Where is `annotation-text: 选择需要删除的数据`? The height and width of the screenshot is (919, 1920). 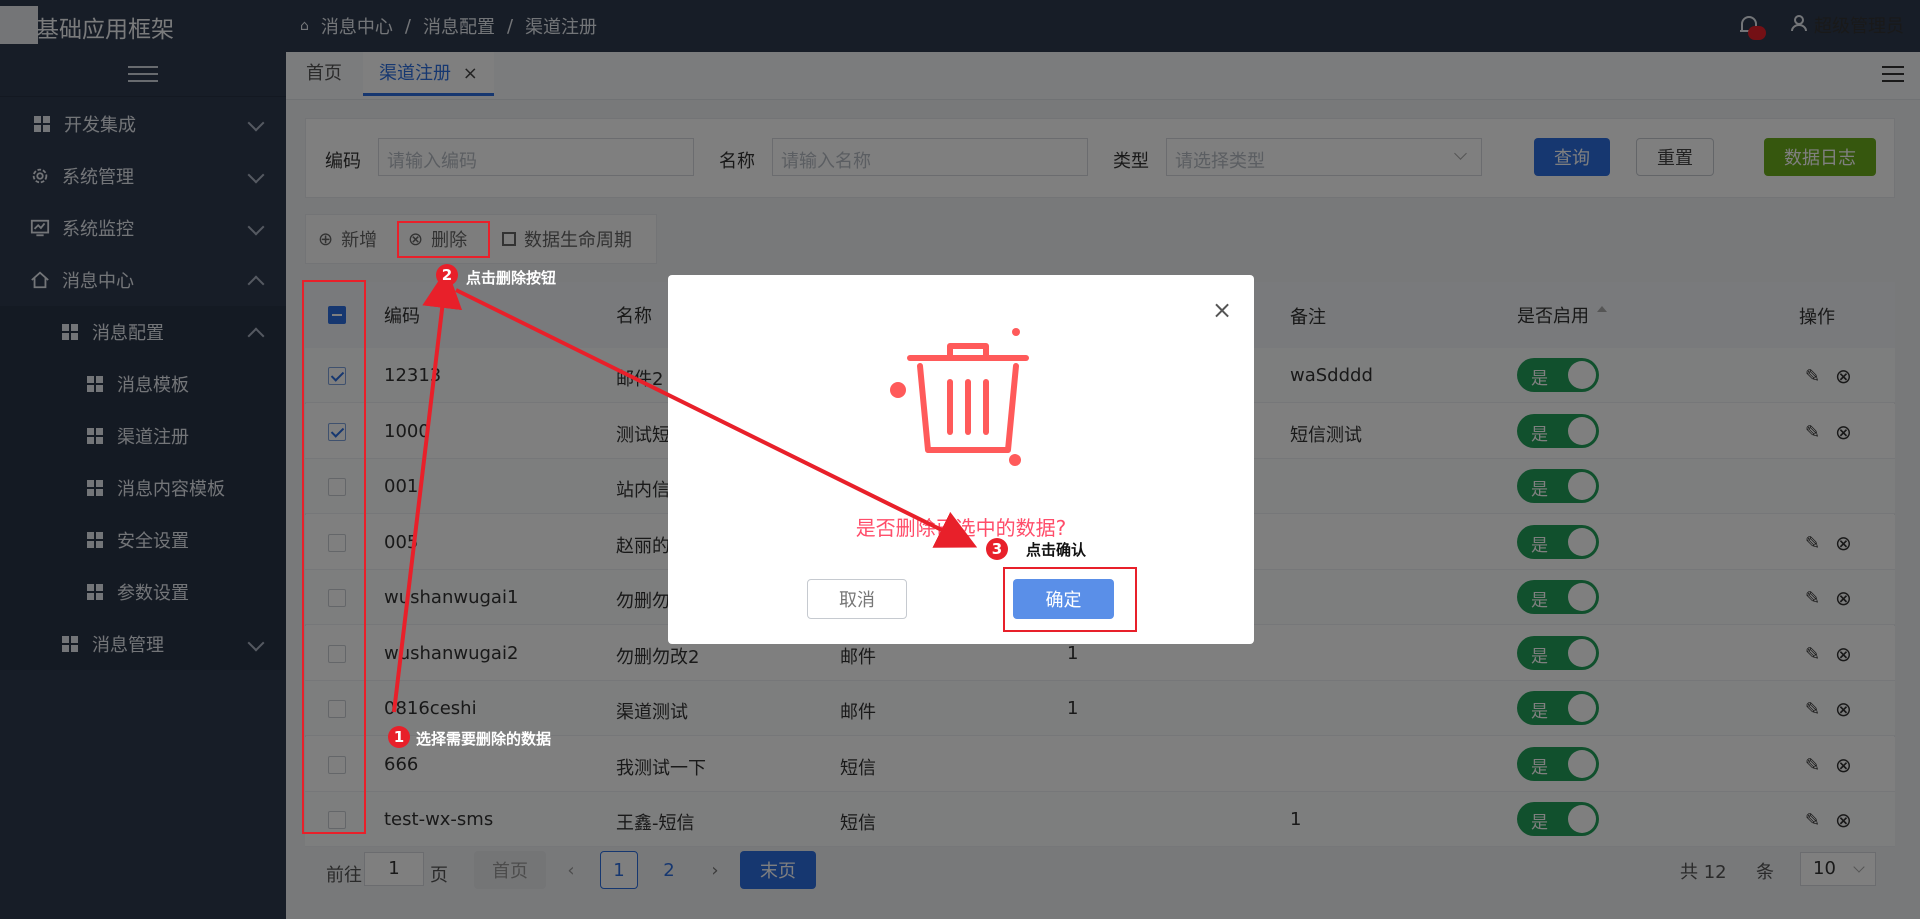
annotation-text: 选择需要删除的数据 is located at coordinates (484, 739).